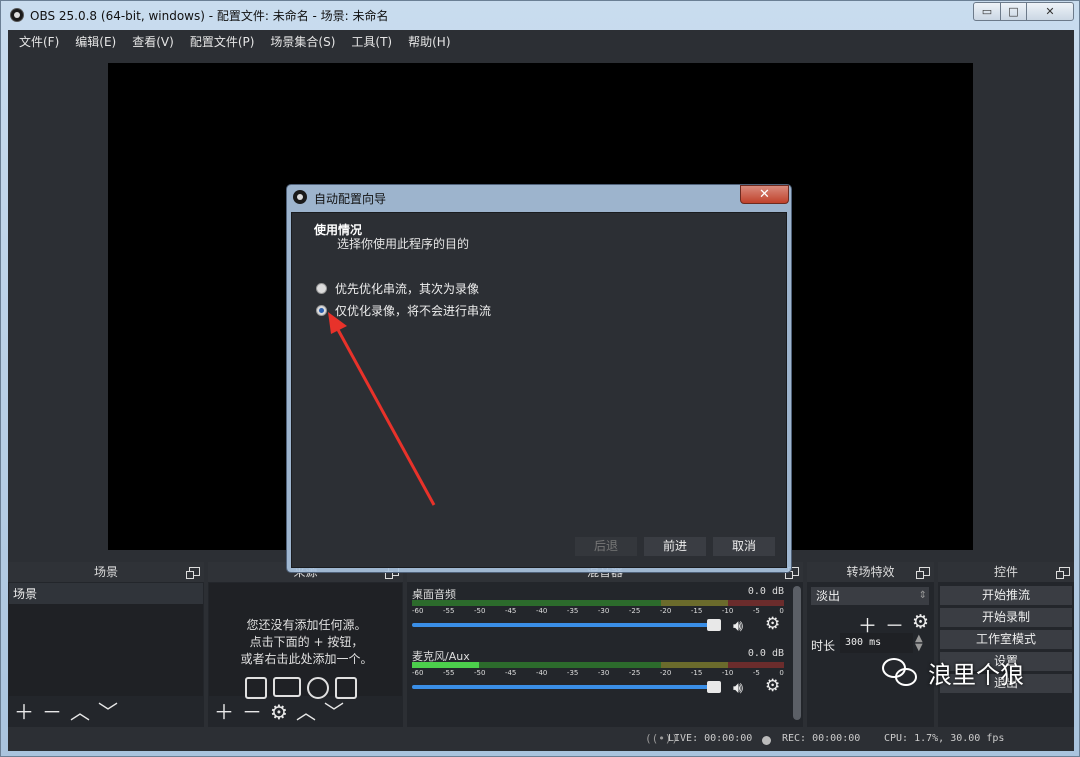 Image resolution: width=1080 pixels, height=757 pixels. I want to click on menu-tools: 工具(T), so click(371, 42).